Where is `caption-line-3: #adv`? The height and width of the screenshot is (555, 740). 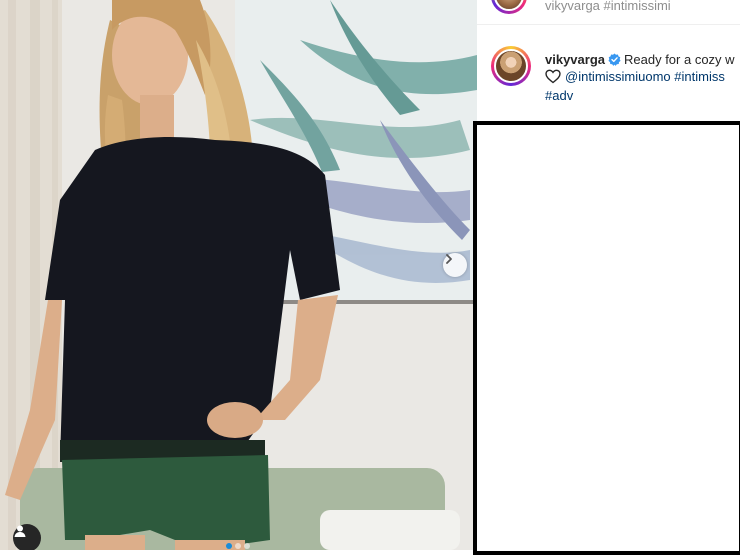 caption-line-3: #adv is located at coordinates (559, 96).